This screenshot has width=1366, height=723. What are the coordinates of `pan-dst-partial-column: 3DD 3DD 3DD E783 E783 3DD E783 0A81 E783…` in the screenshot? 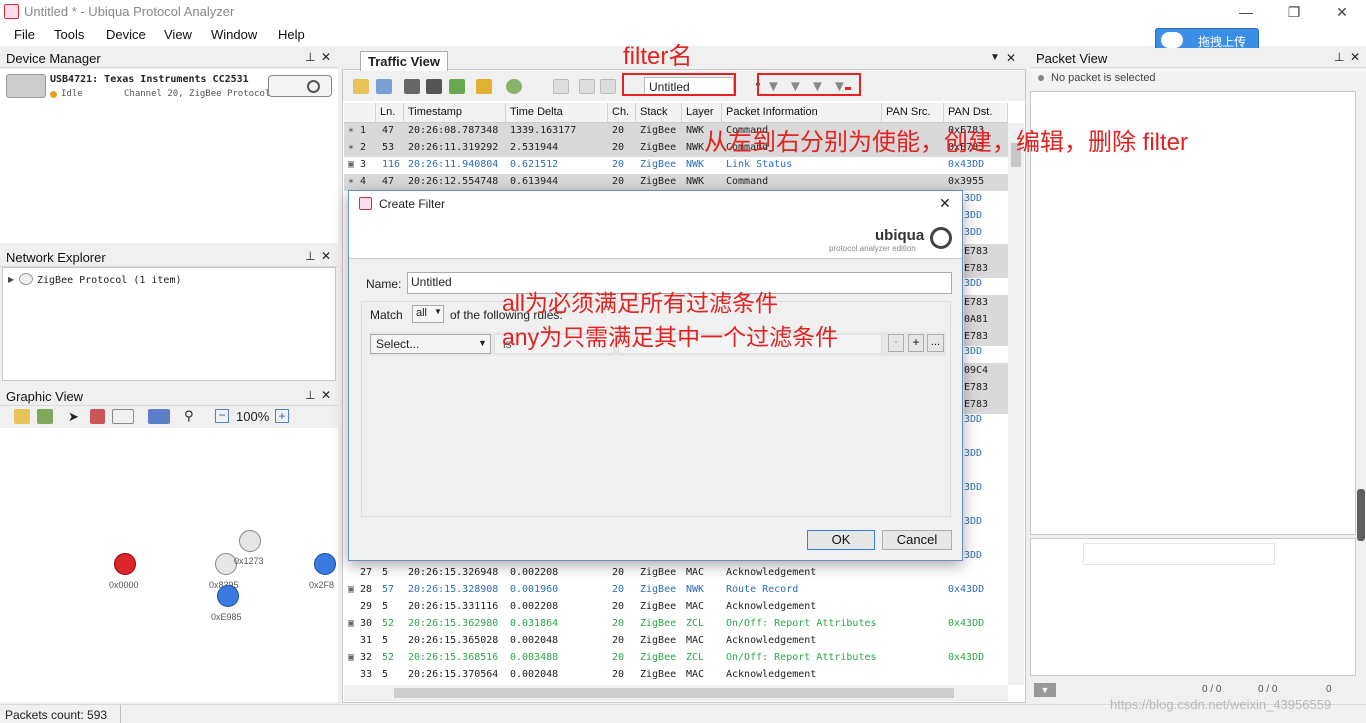 It's located at (986, 378).